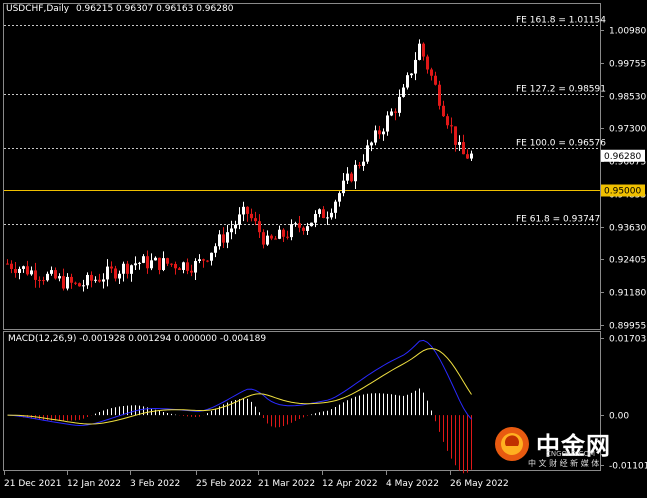  What do you see at coordinates (94, 484) in the screenshot?
I see `date-tick-label: 12 Jan 2022` at bounding box center [94, 484].